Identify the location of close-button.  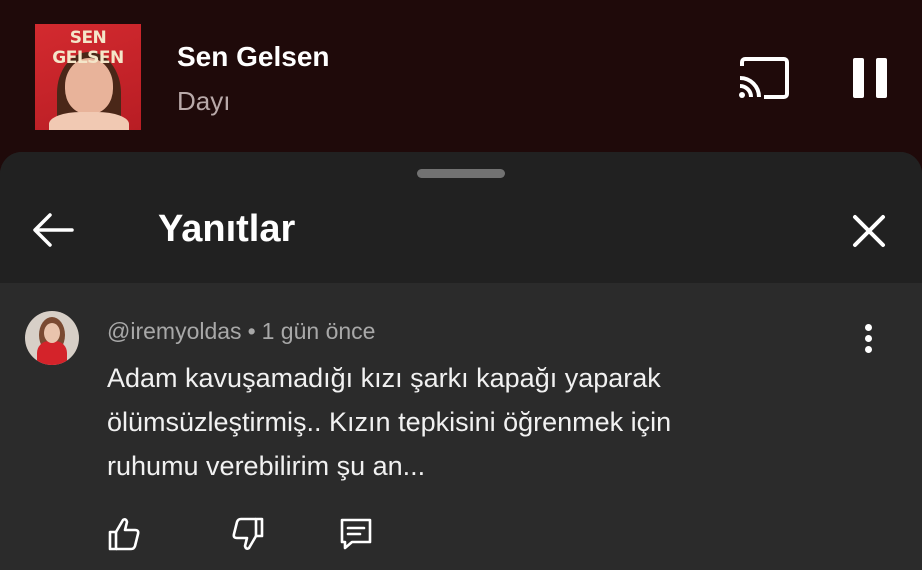
(869, 231).